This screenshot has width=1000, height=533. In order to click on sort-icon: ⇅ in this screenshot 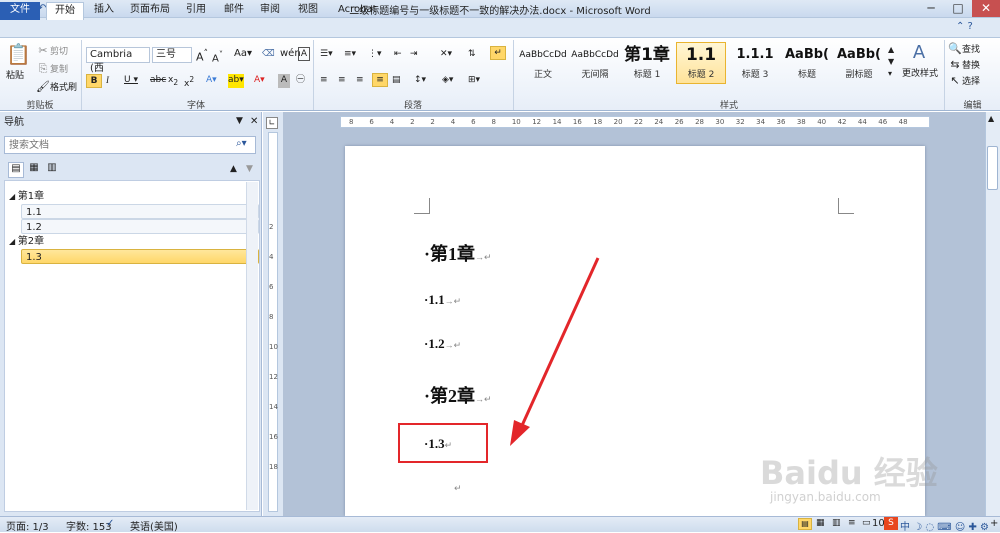, I will do `click(472, 55)`.